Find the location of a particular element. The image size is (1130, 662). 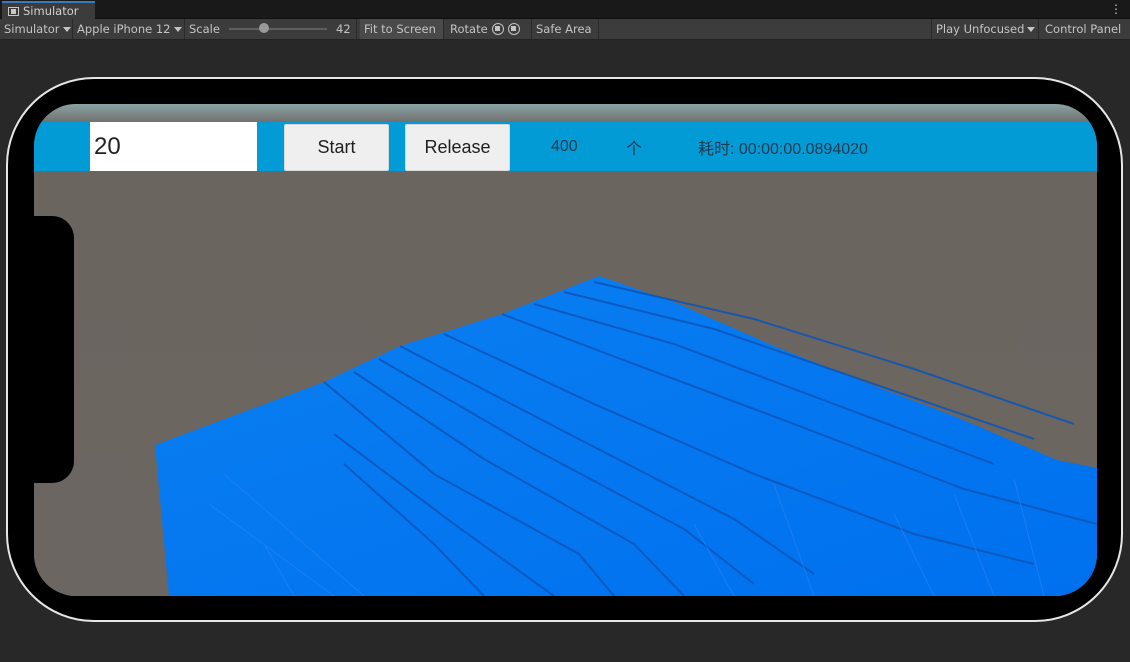

fit-to-screen-label: Fit to Screen is located at coordinates (400, 29).